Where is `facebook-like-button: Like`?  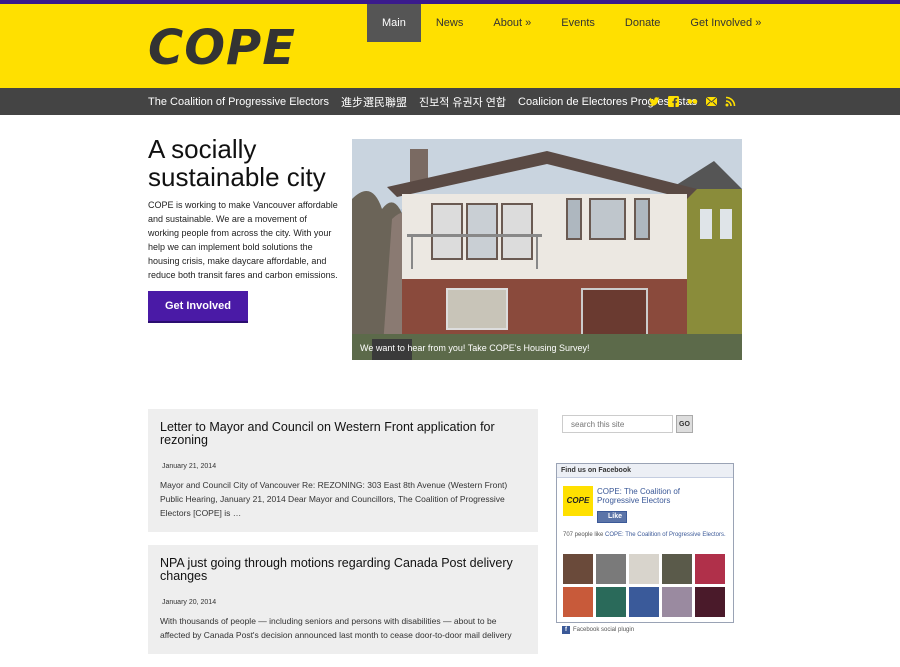 facebook-like-button: Like is located at coordinates (612, 517).